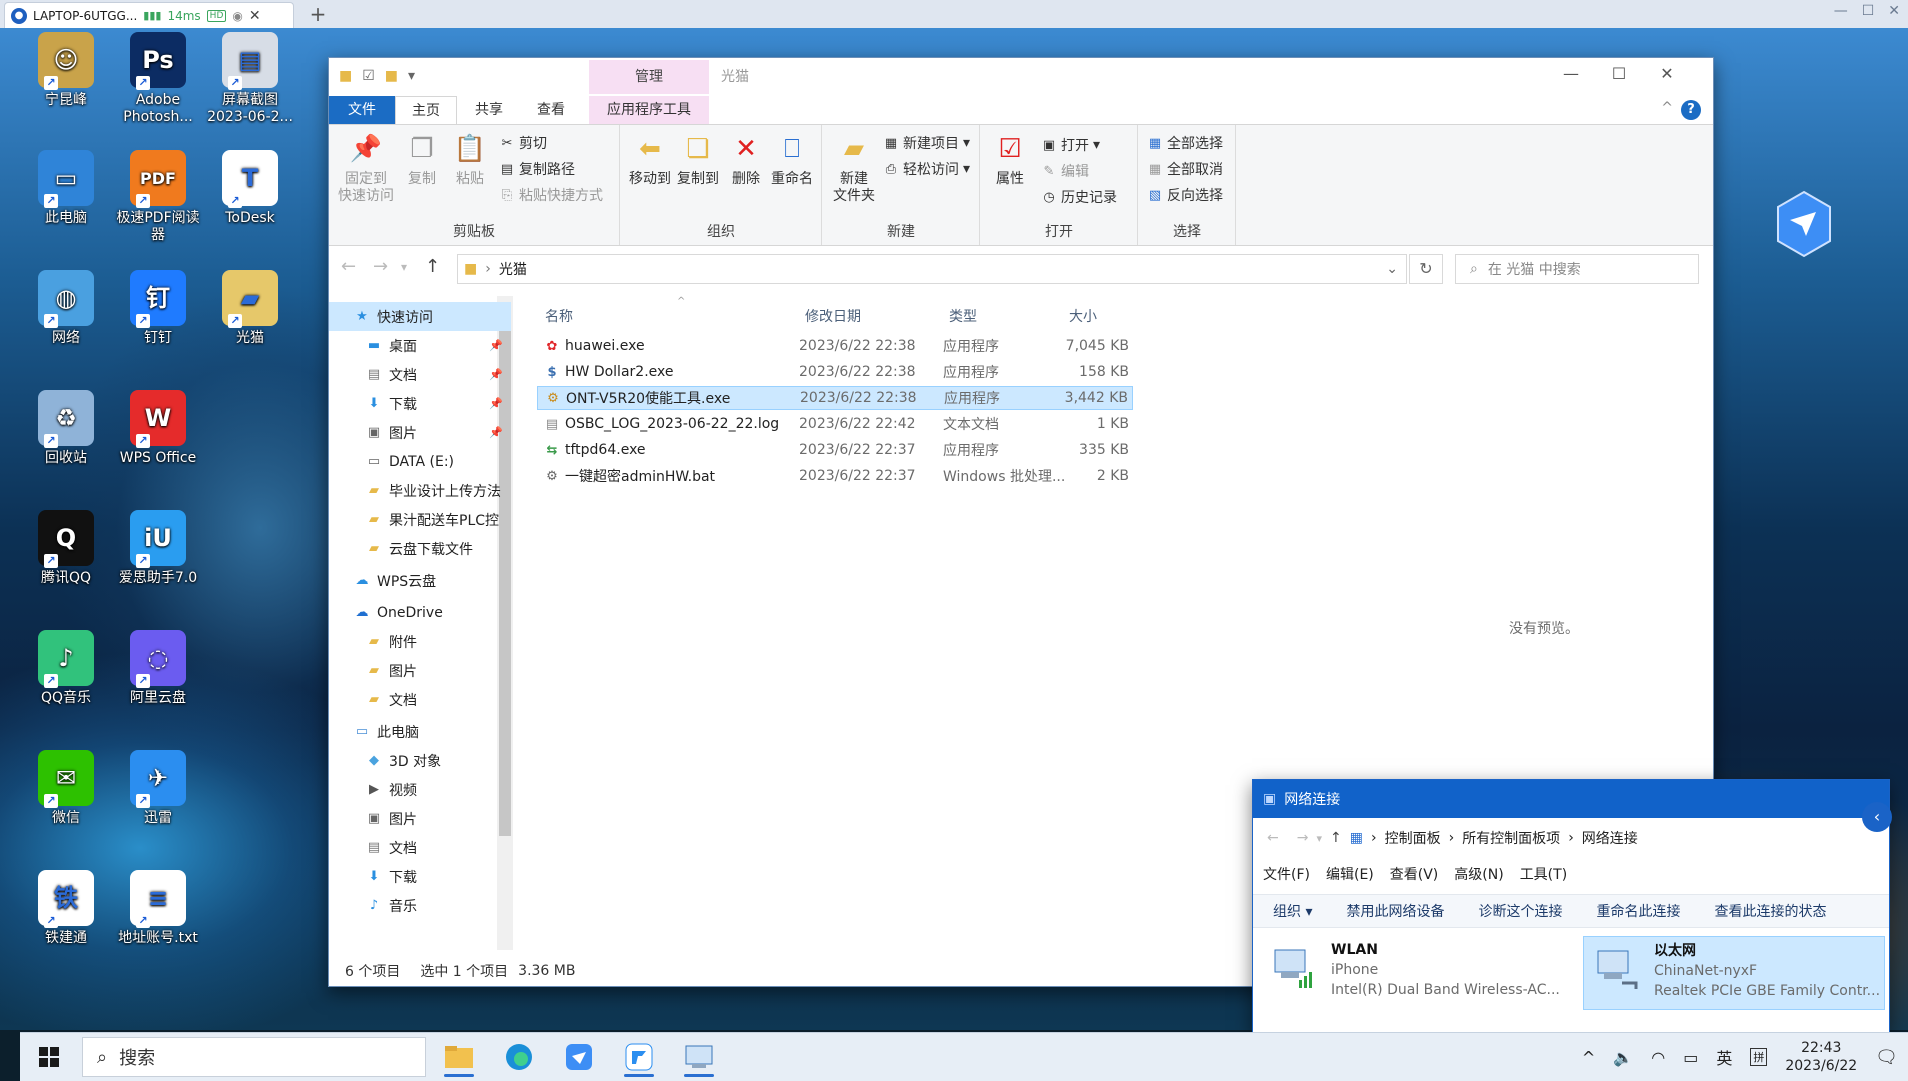 The width and height of the screenshot is (1908, 1081). What do you see at coordinates (1065, 171) in the screenshot?
I see `edit-button: ✎ 编辑` at bounding box center [1065, 171].